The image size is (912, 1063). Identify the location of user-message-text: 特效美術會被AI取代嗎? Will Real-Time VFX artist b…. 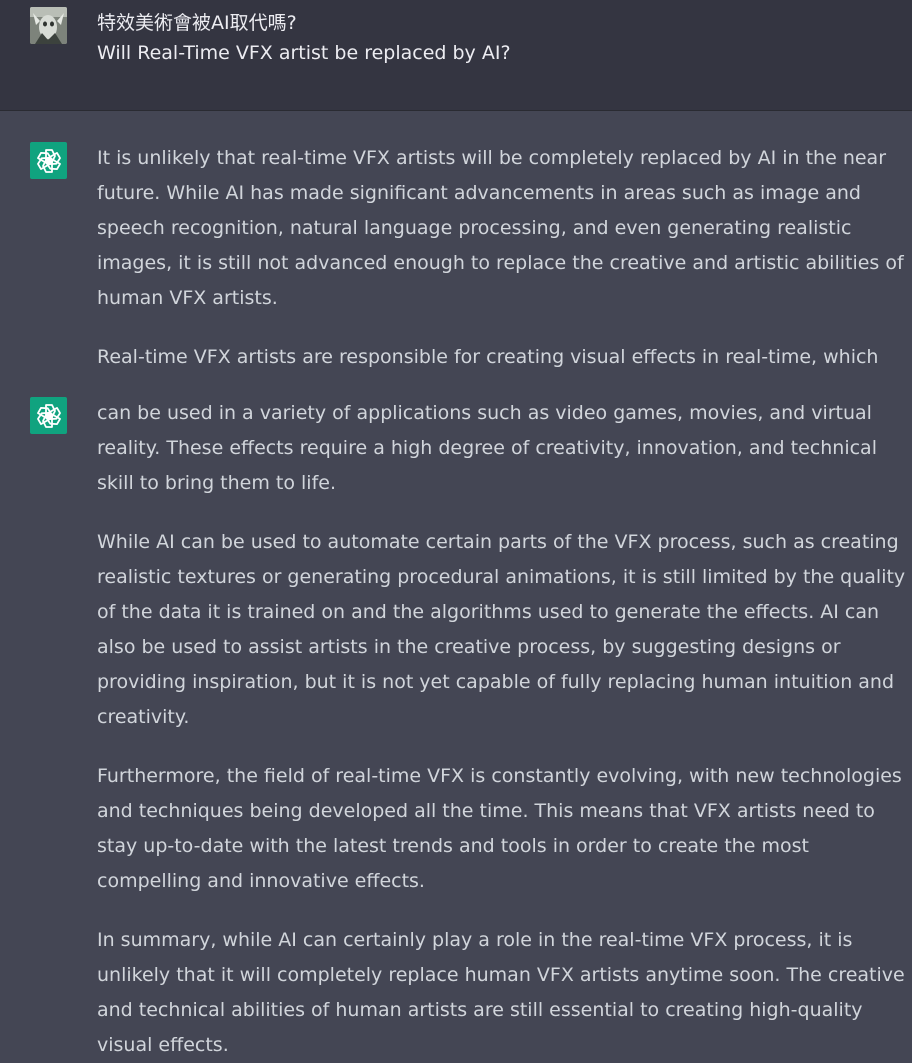
(304, 38).